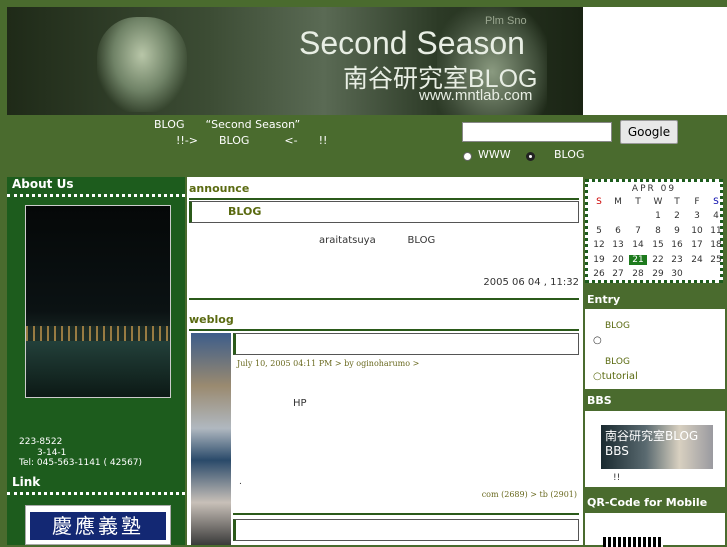  What do you see at coordinates (618, 245) in the screenshot?
I see `calendar-day: 13` at bounding box center [618, 245].